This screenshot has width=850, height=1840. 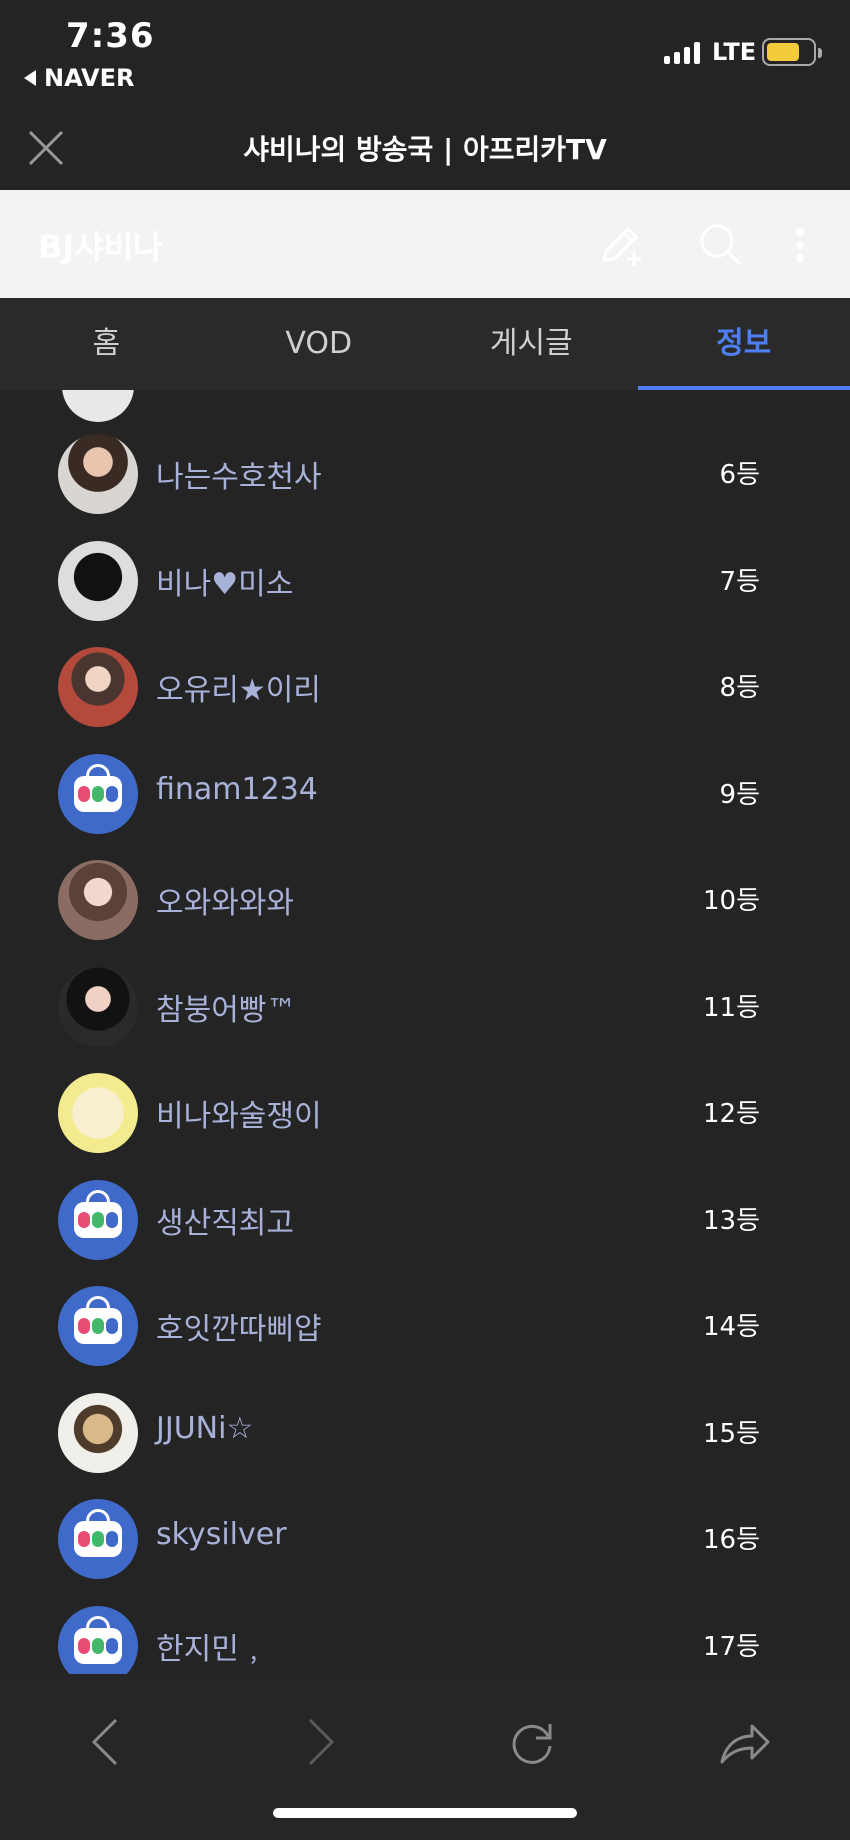 I want to click on member-rank: 12등, so click(x=731, y=1114).